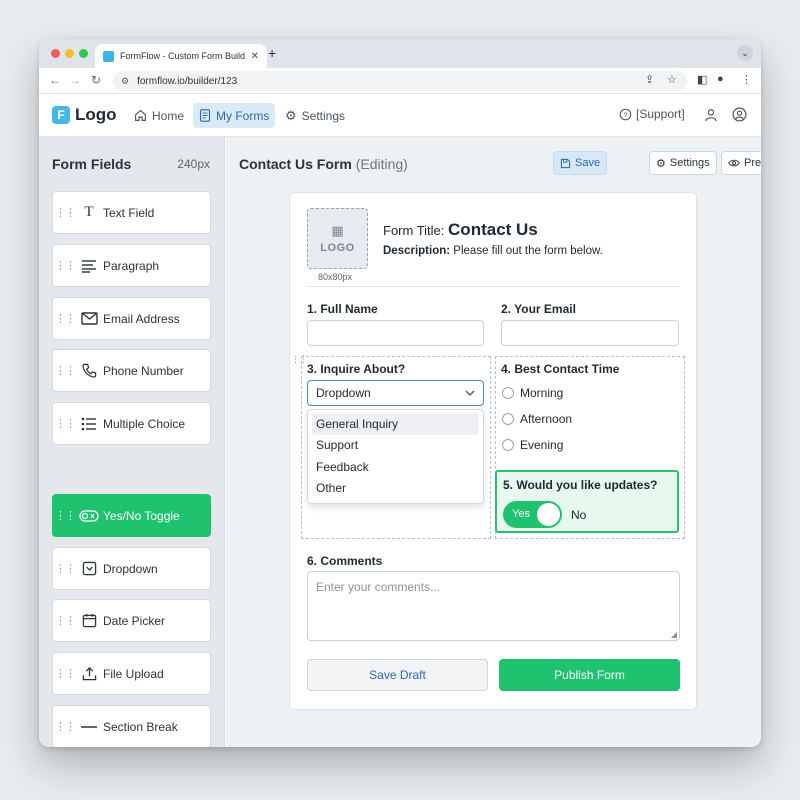 Image resolution: width=800 pixels, height=800 pixels. I want to click on editing-status: (Editing), so click(381, 164).